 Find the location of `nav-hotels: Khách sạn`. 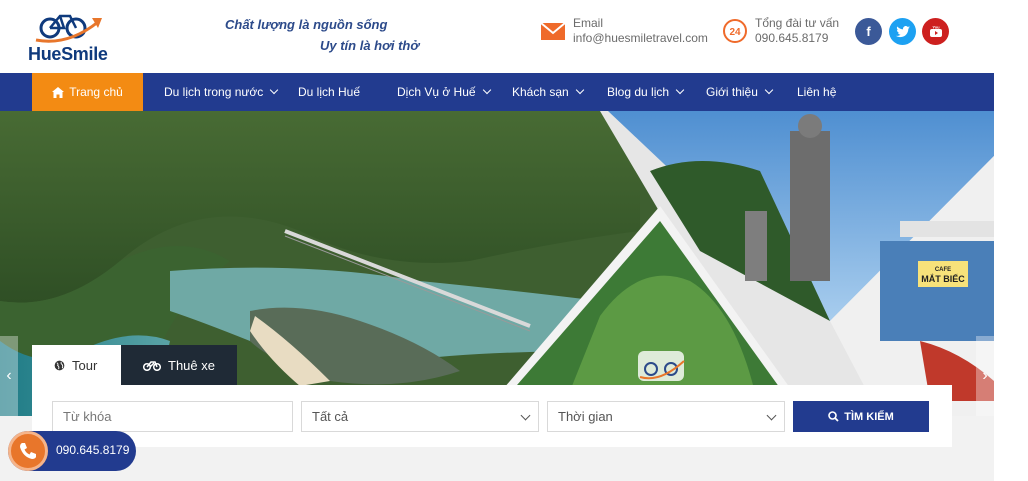

nav-hotels: Khách sạn is located at coordinates (548, 92).